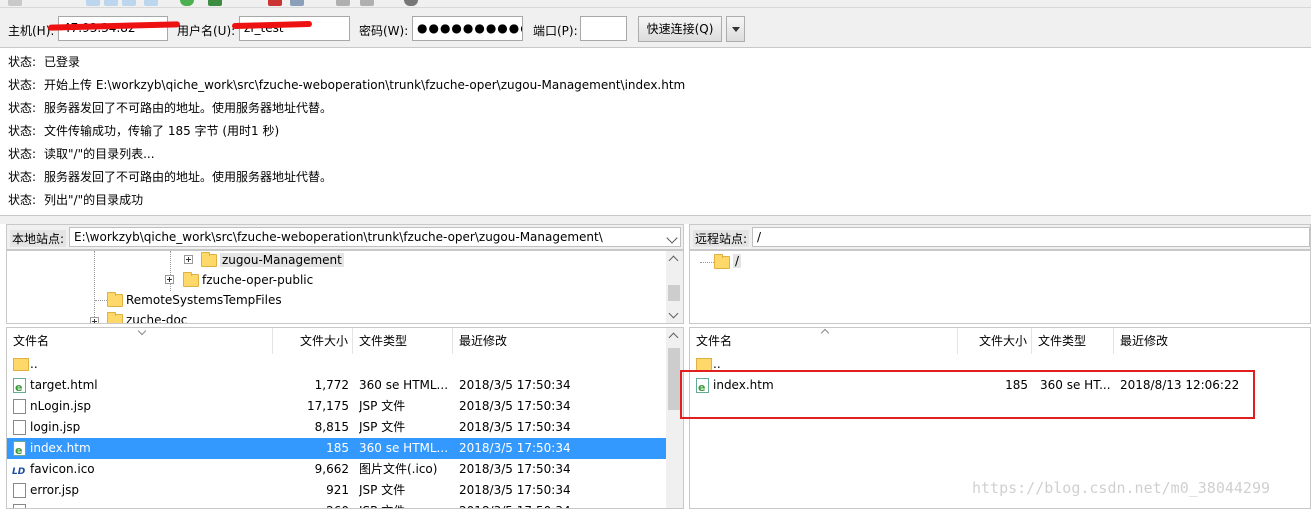 Image resolution: width=1311 pixels, height=509 pixels. I want to click on remote-site-label: 远程站点:, so click(721, 238).